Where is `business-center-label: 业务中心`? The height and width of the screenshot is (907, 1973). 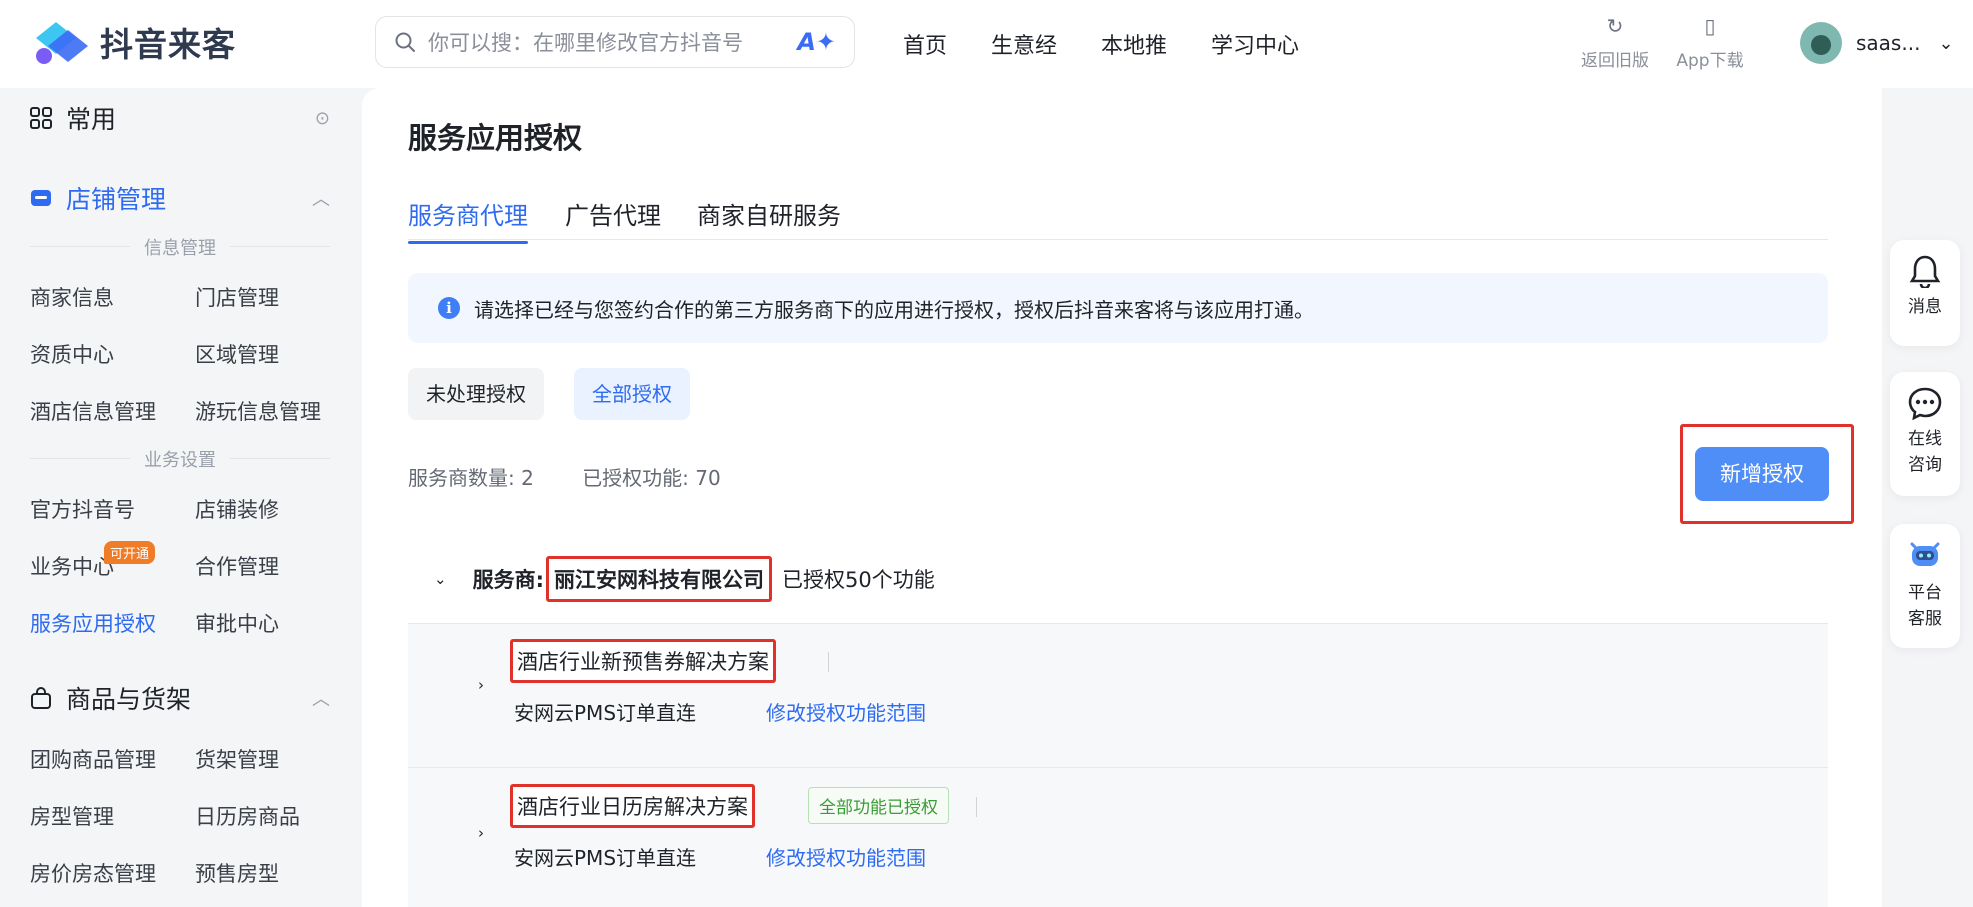 business-center-label: 业务中心 is located at coordinates (72, 567).